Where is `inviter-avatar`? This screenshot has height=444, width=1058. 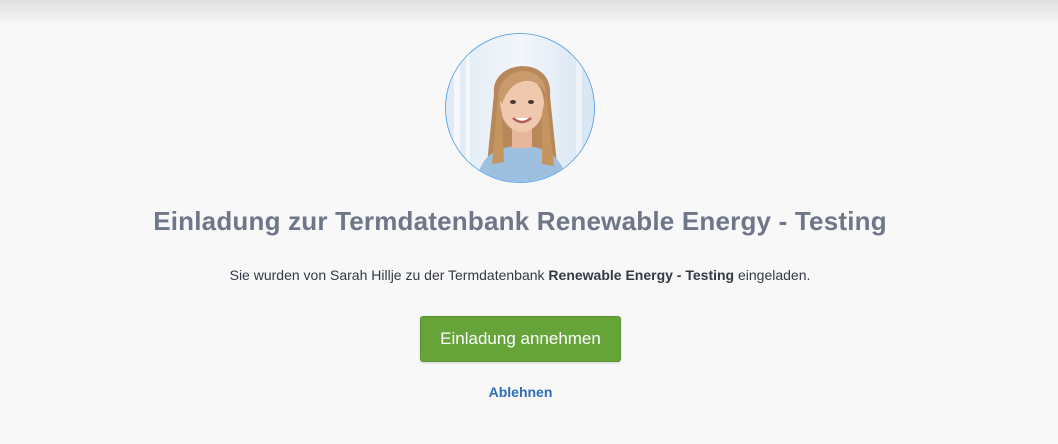 inviter-avatar is located at coordinates (520, 108).